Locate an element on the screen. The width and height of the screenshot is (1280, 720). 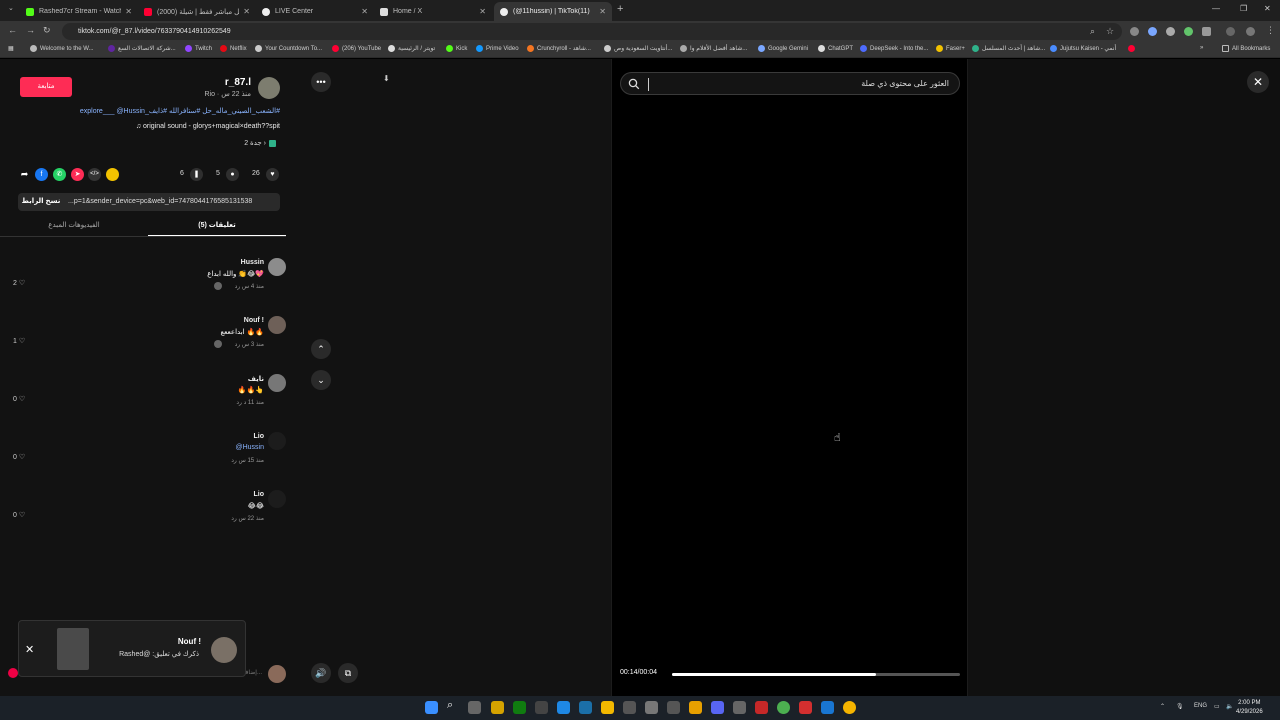
zoom-icon: ⌕ is located at coordinates (1092, 31).